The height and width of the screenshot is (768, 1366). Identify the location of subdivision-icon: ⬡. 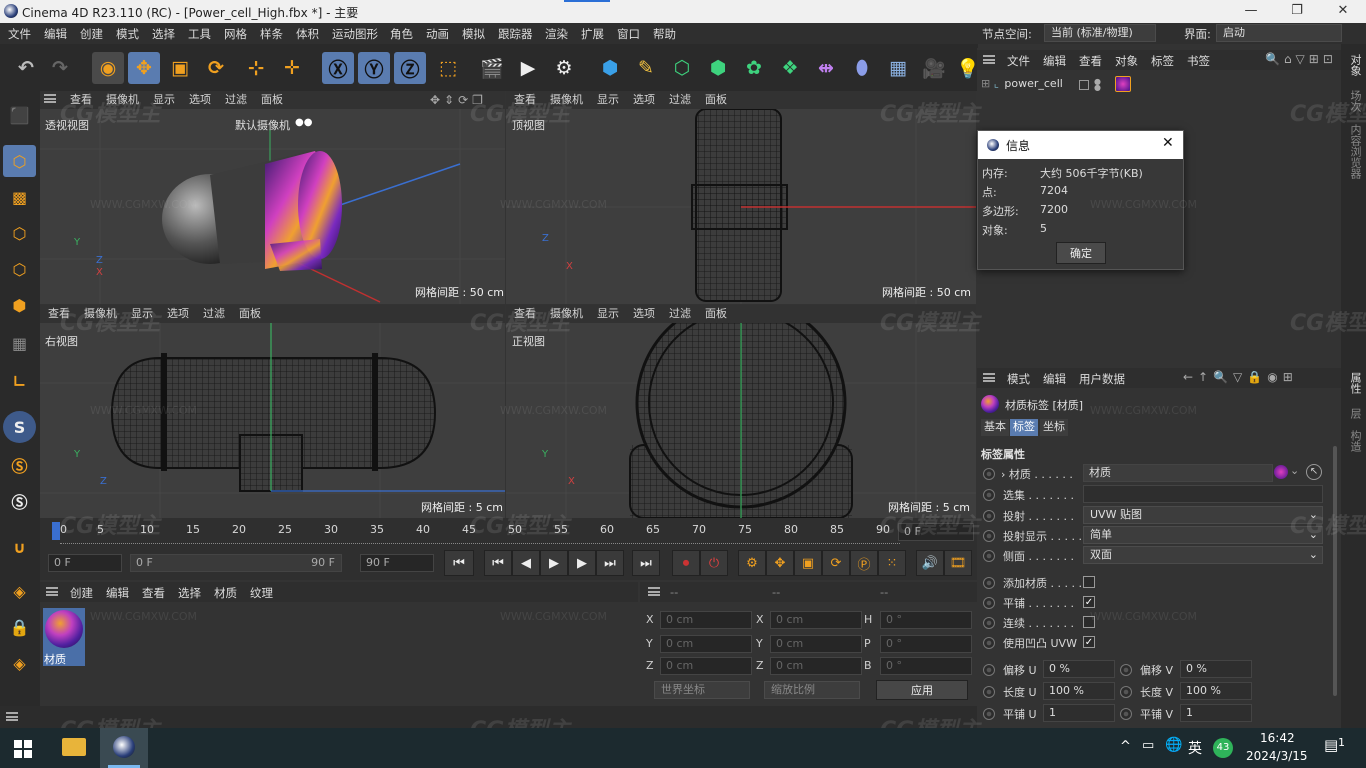
(682, 68).